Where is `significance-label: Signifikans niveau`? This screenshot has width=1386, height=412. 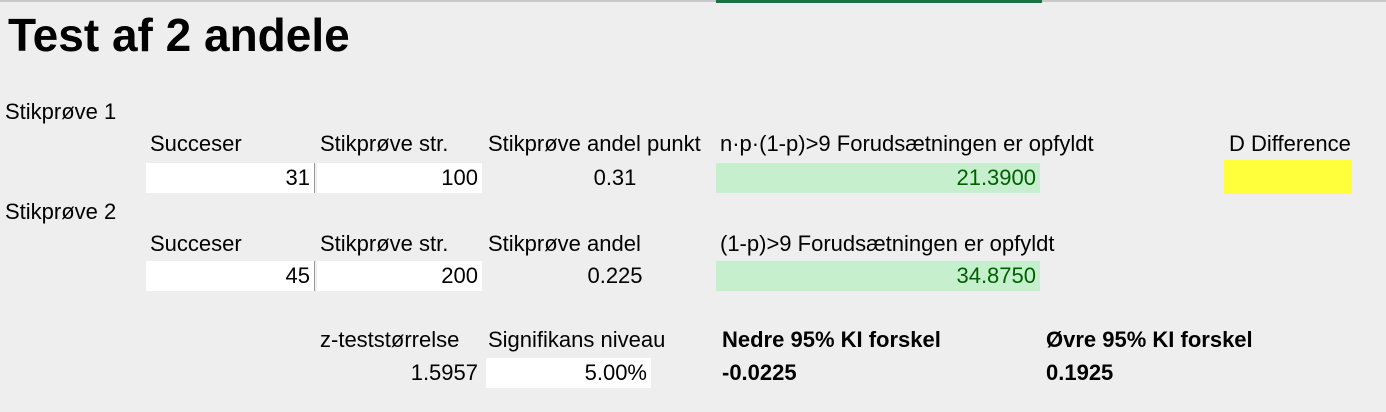 significance-label: Signifikans niveau is located at coordinates (577, 339).